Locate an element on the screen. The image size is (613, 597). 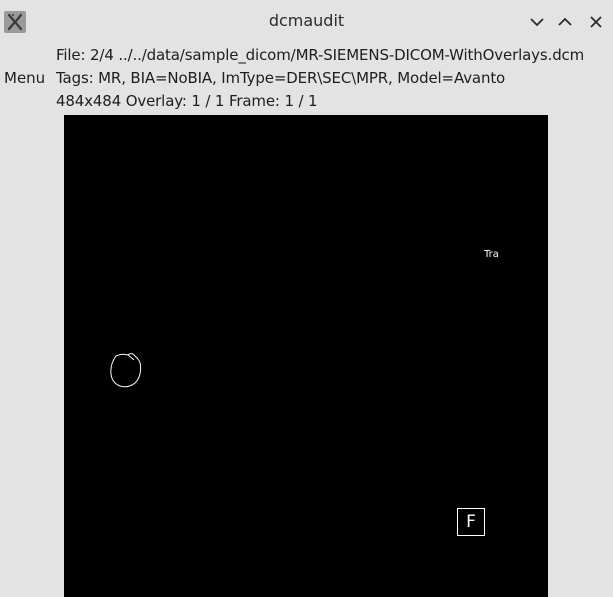
dims-info-text: 484x484 Overlay: 1 / 1 Frame: 1 / 1 is located at coordinates (187, 101).